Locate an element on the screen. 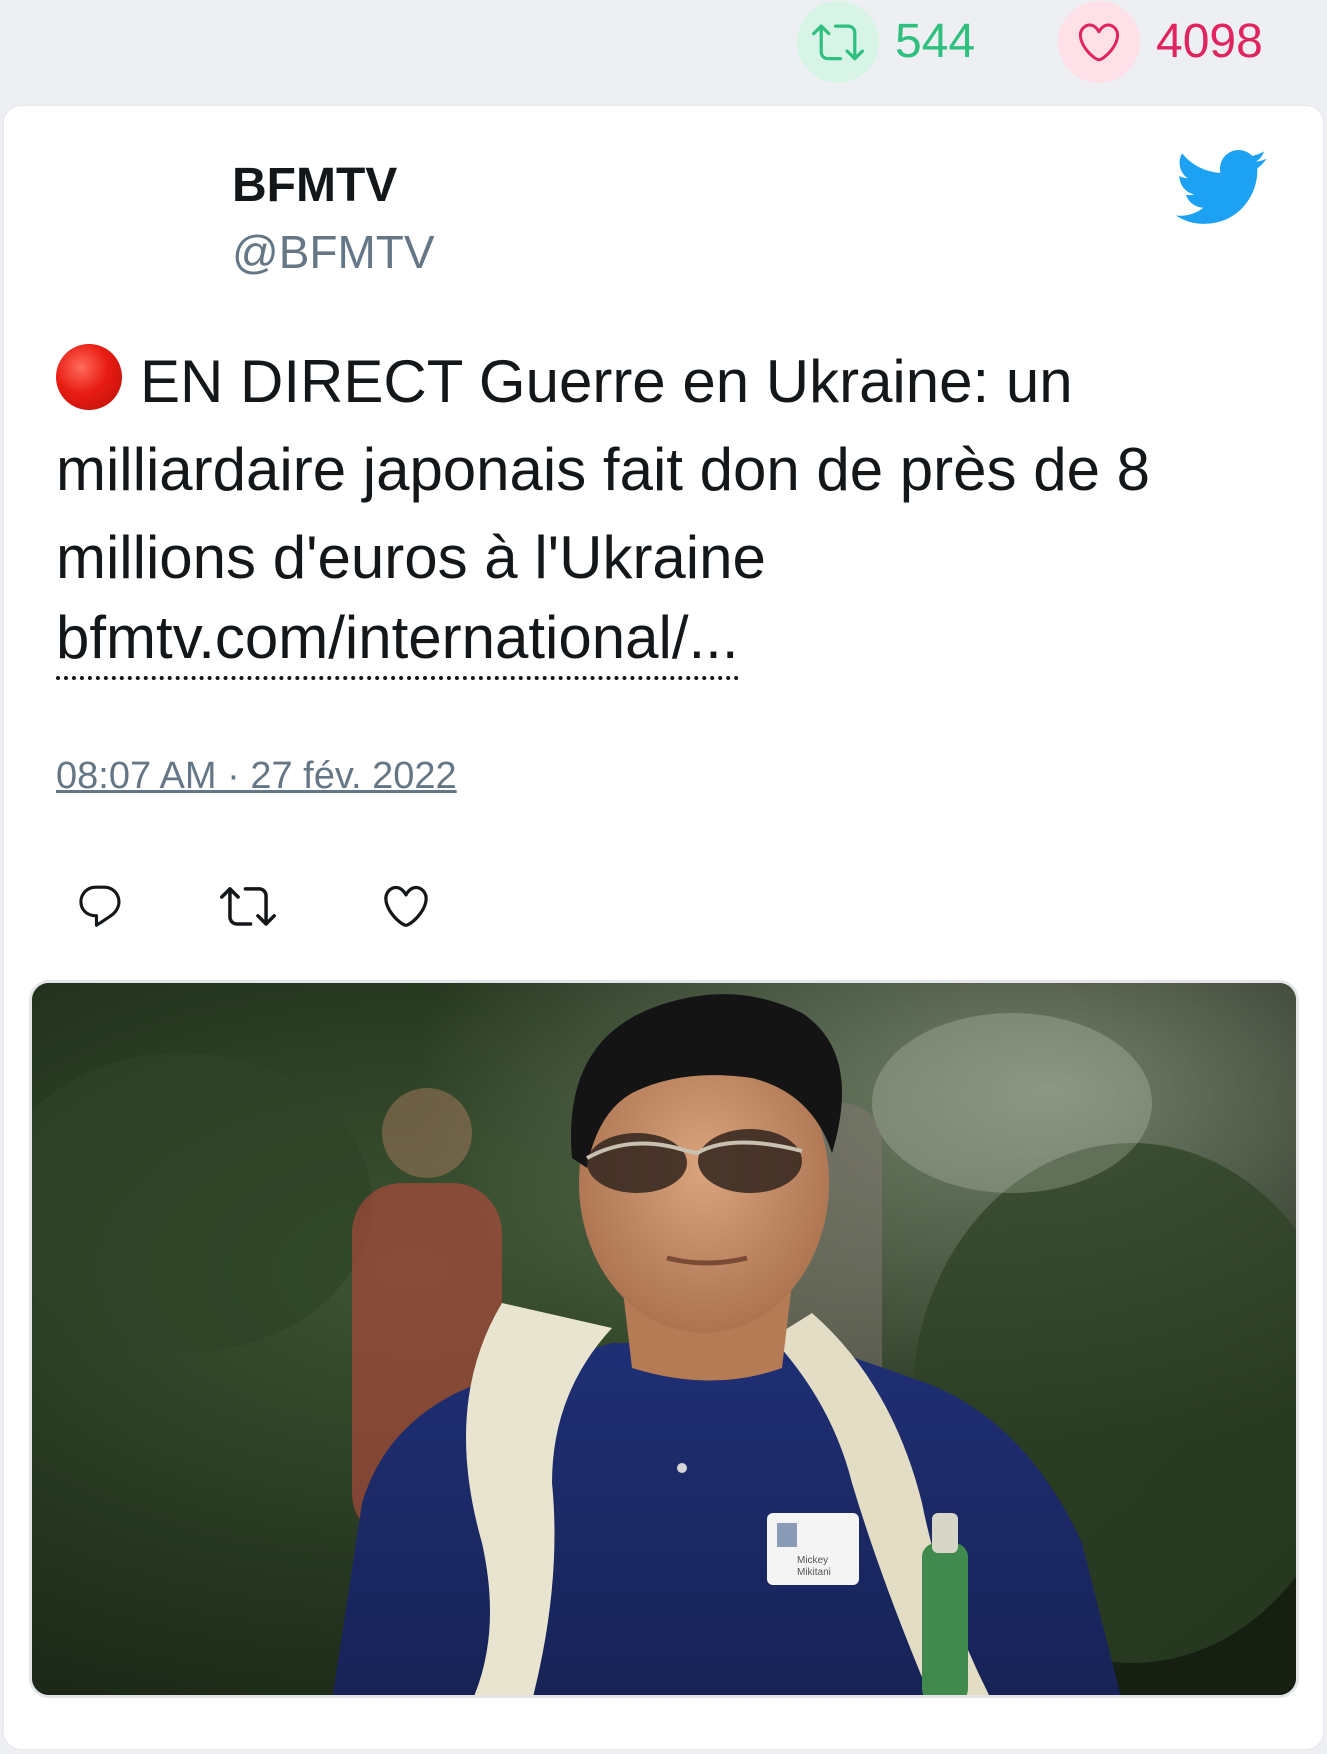 Image resolution: width=1327 pixels, height=1754 pixels. author-name: BFMTV is located at coordinates (314, 186).